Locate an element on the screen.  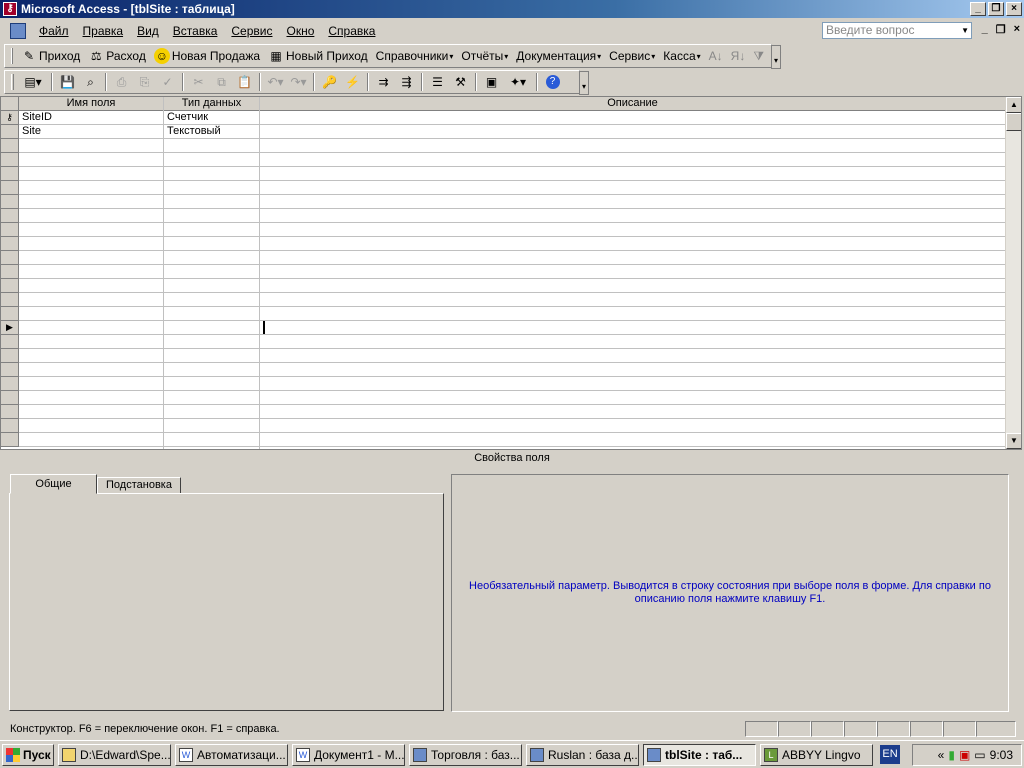
menu-edit: Правка is located at coordinates (103, 31).